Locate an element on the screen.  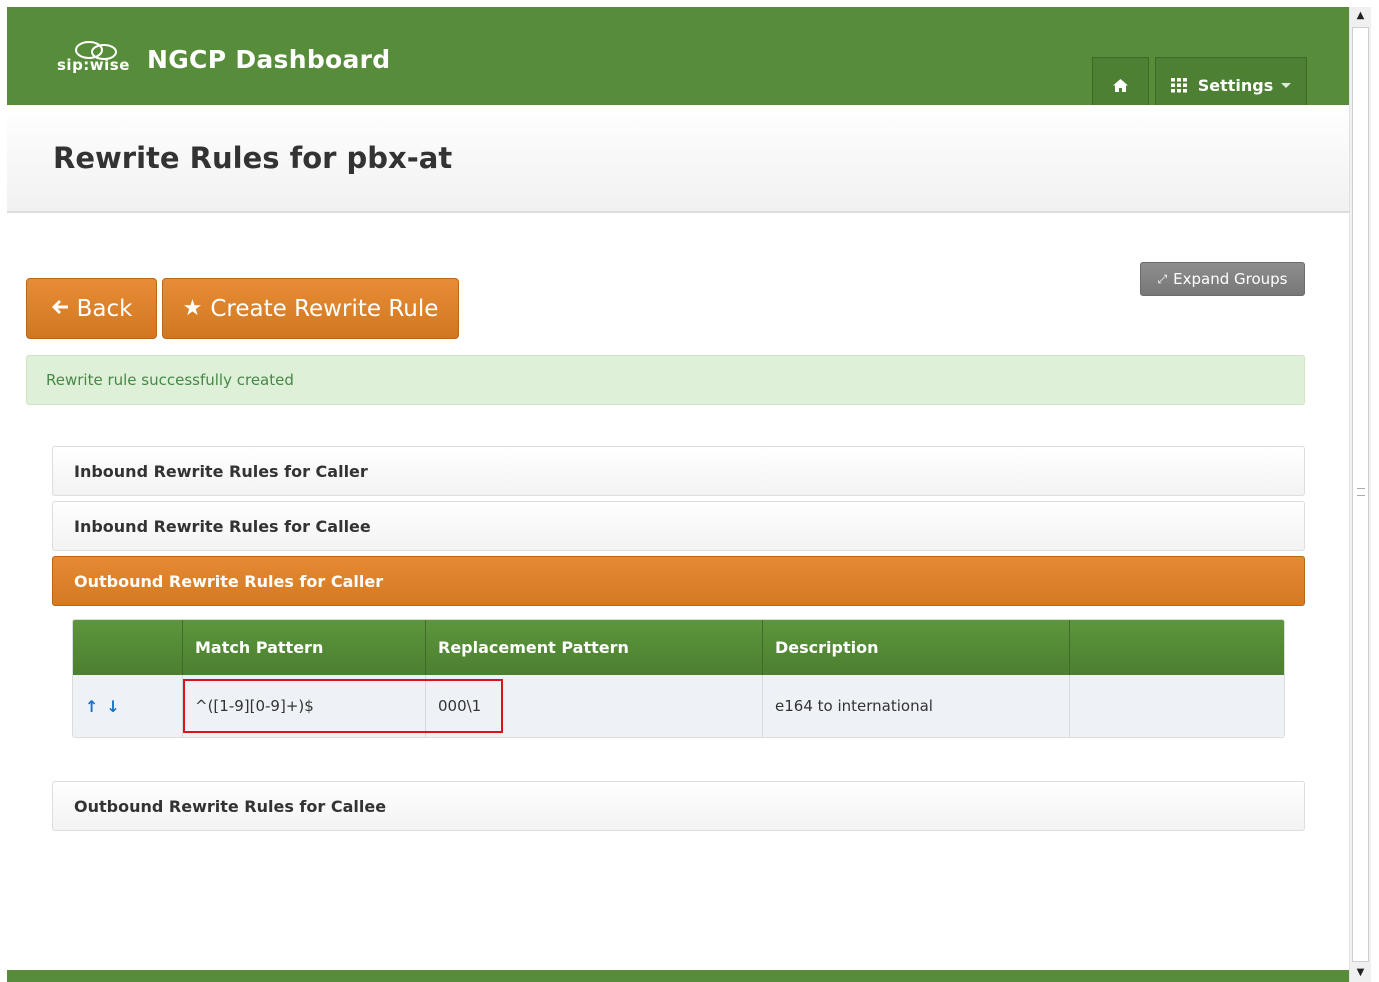
expand-groups-button: ⤢ Expand Groups is located at coordinates (1222, 279).